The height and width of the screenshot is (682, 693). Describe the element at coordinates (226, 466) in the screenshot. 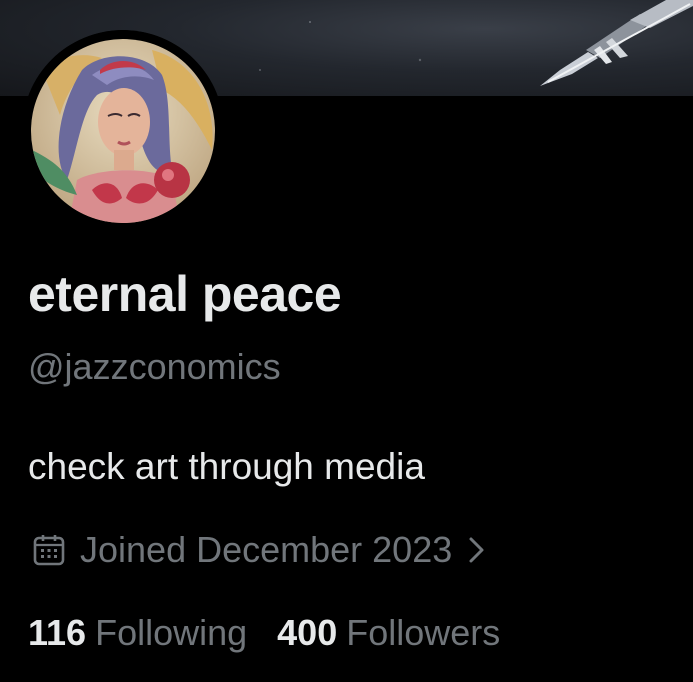

I see `profile-bio: check art through media` at that location.